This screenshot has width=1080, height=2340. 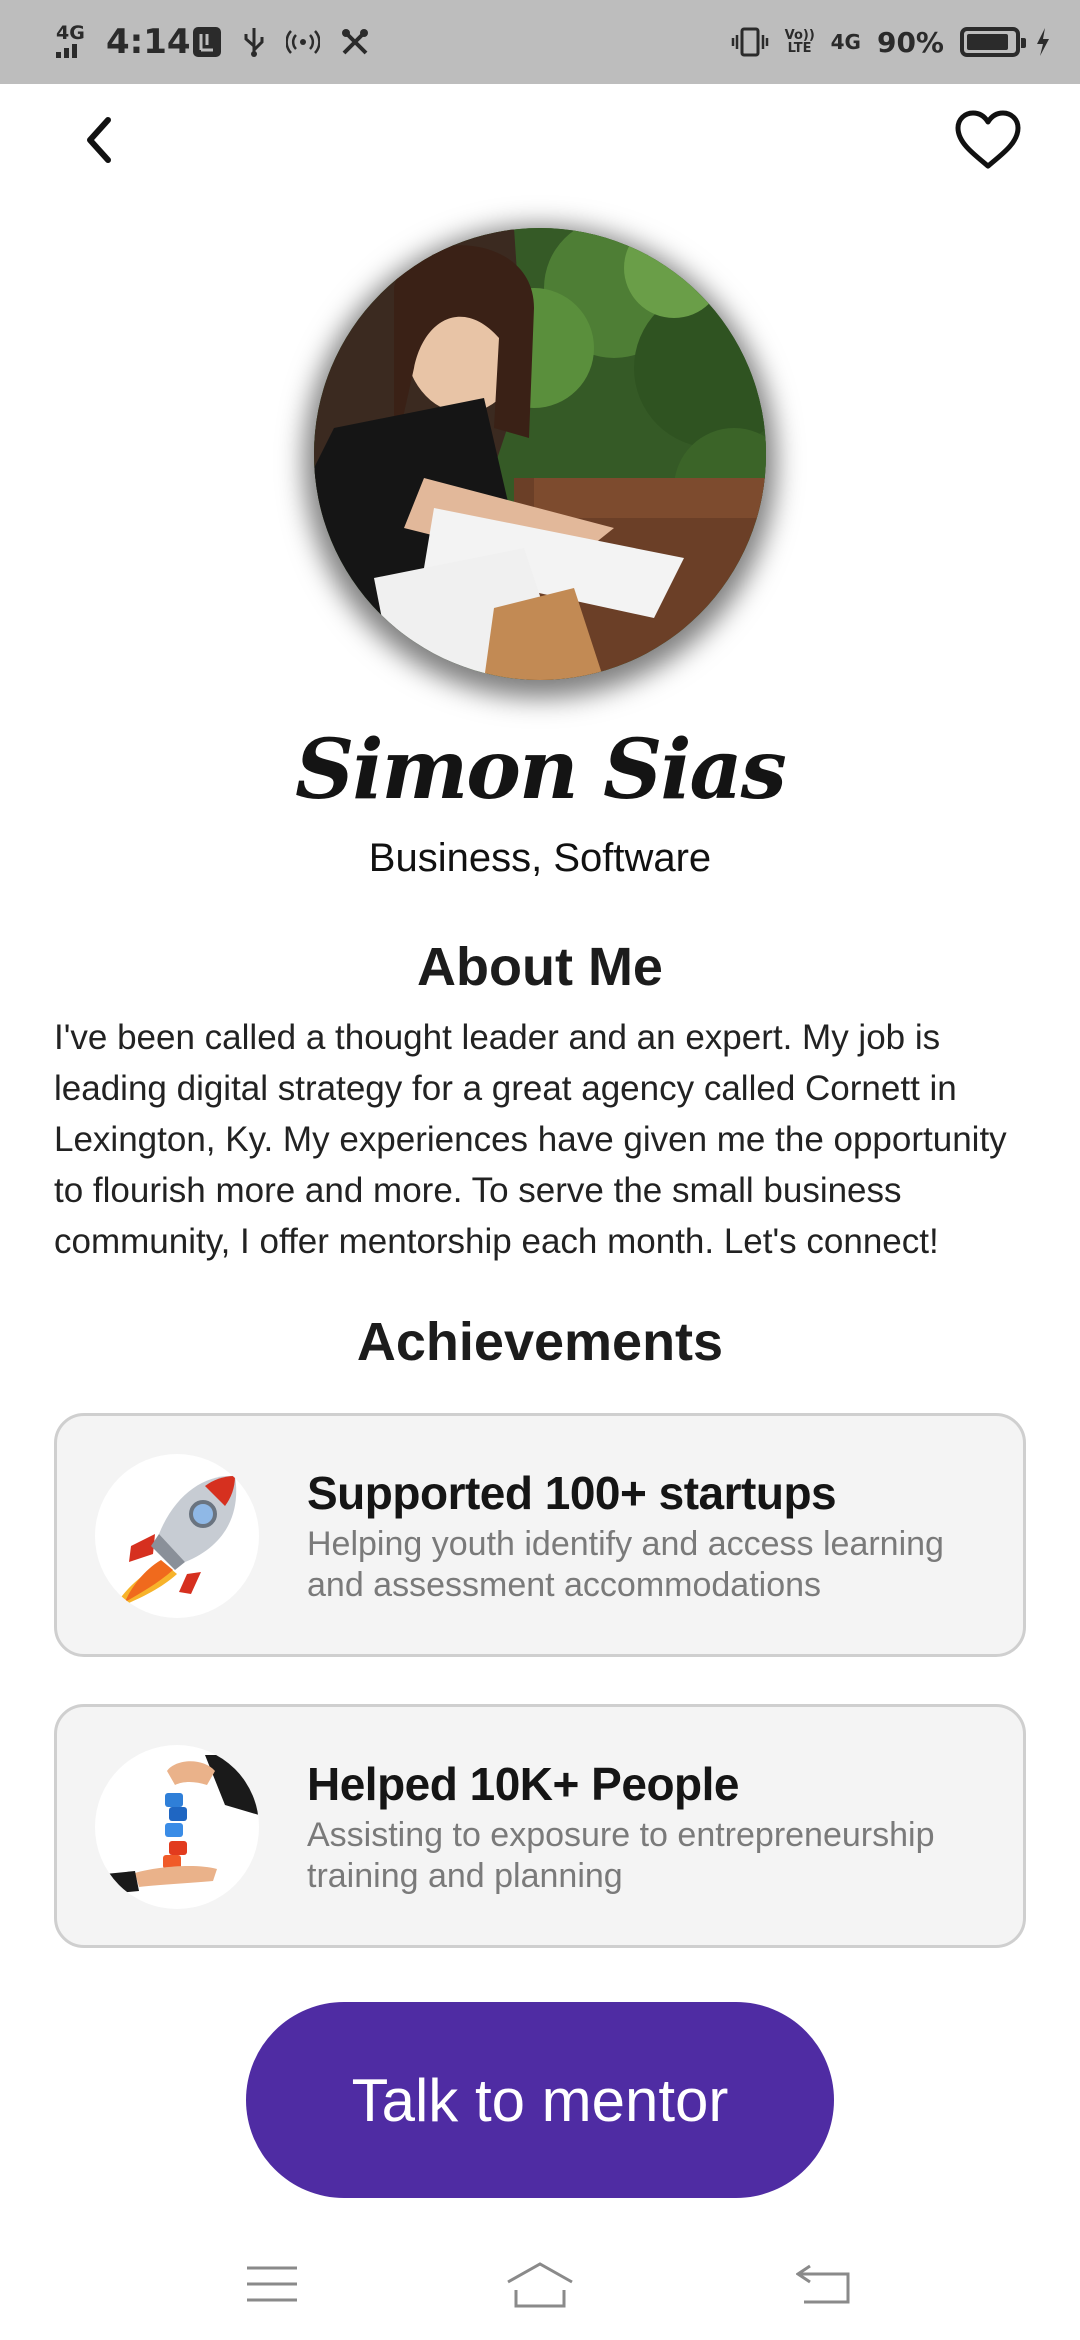 What do you see at coordinates (540, 858) in the screenshot?
I see `profile-subtitle: Business, Software` at bounding box center [540, 858].